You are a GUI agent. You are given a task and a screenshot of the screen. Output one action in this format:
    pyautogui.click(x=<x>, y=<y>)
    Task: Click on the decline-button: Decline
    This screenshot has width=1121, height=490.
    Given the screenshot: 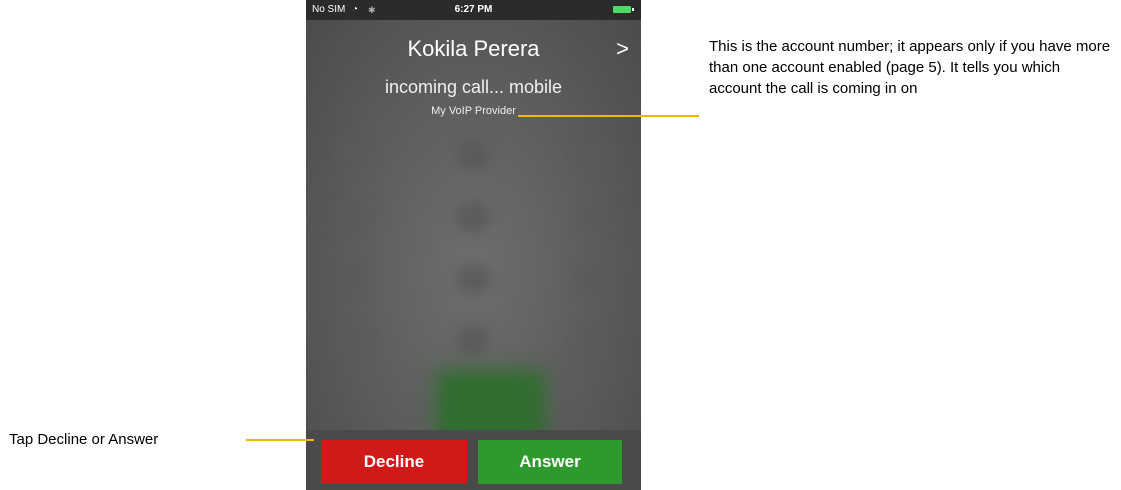 What is the action you would take?
    pyautogui.click(x=394, y=462)
    